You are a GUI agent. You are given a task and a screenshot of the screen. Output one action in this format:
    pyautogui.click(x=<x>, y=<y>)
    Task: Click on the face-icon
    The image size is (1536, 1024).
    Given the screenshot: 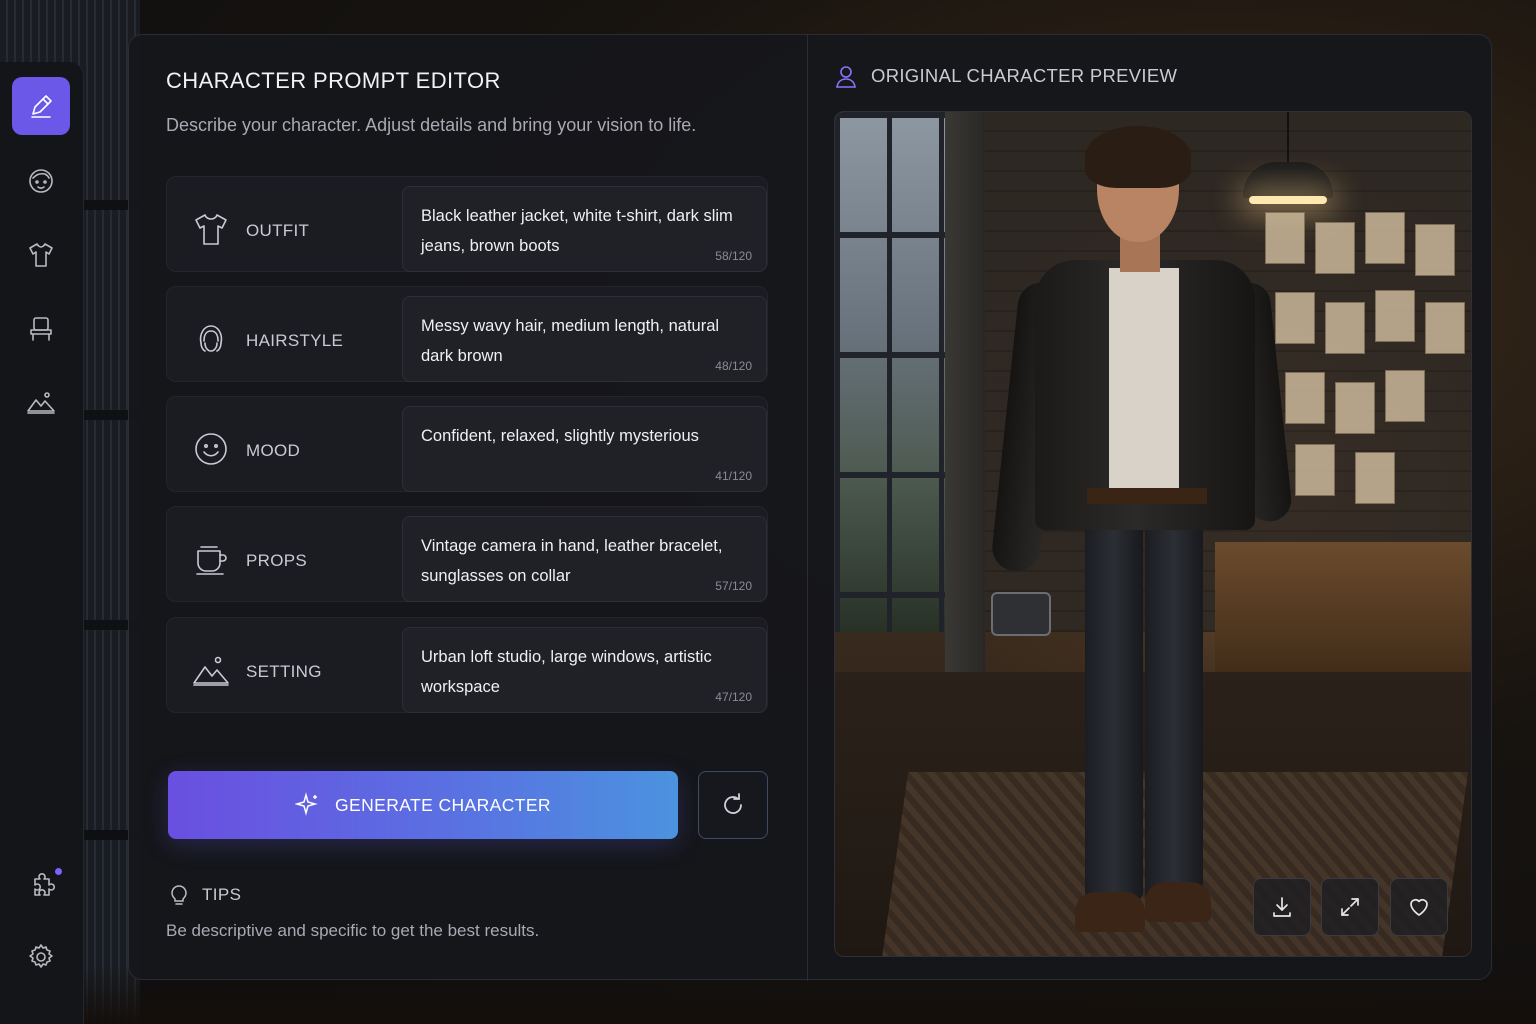 What is the action you would take?
    pyautogui.click(x=41, y=181)
    